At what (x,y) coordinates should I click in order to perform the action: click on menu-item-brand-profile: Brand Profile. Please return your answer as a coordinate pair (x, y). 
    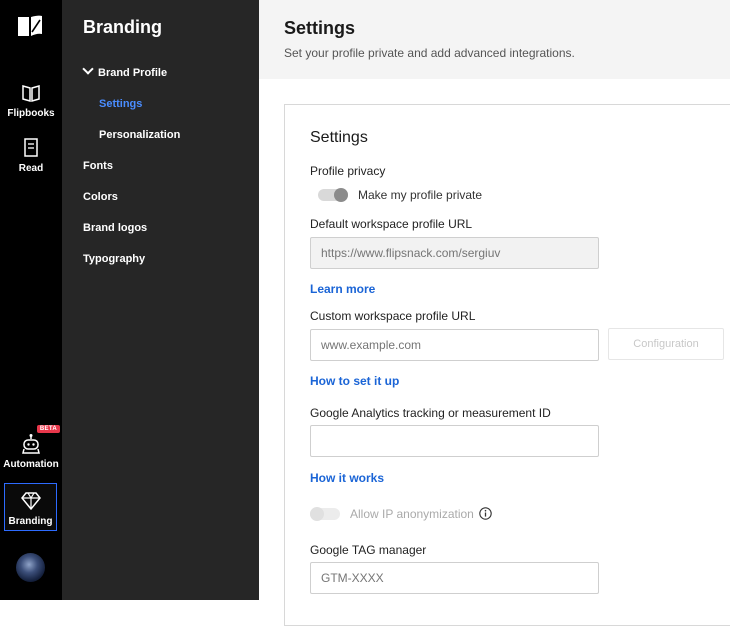
    Looking at the image, I should click on (125, 71).